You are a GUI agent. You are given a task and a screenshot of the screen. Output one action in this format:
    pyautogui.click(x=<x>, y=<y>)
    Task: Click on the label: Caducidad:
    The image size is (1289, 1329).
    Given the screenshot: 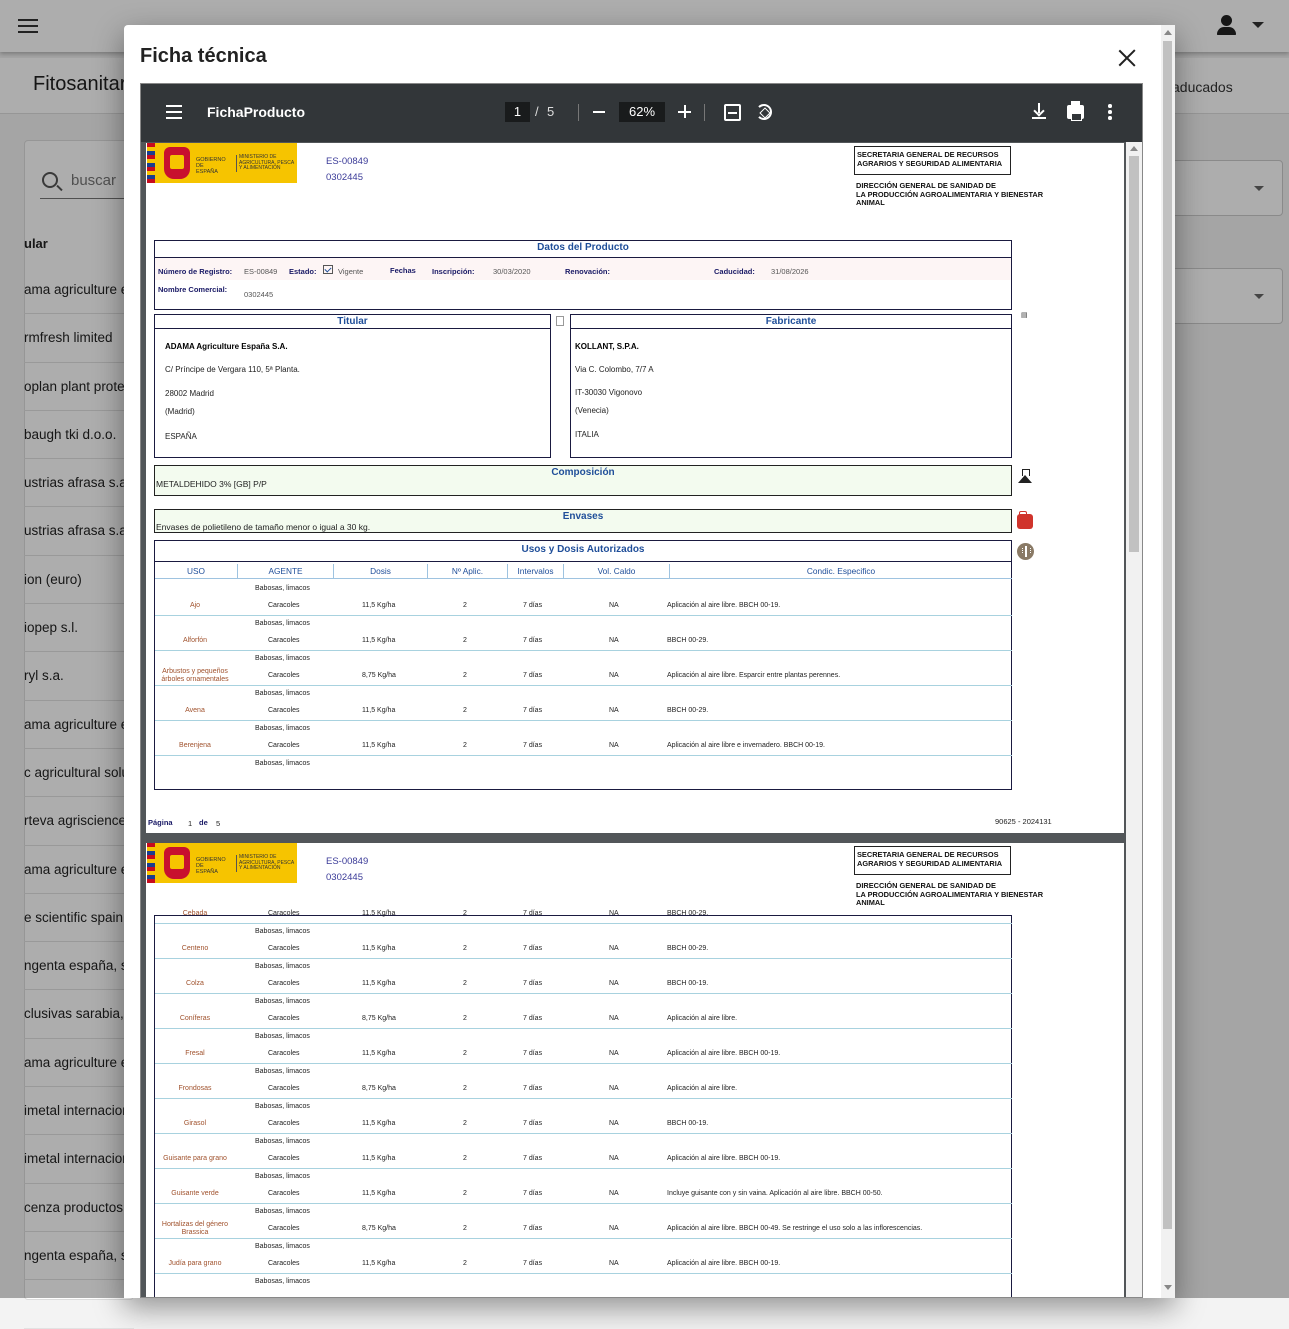 What is the action you would take?
    pyautogui.click(x=734, y=271)
    